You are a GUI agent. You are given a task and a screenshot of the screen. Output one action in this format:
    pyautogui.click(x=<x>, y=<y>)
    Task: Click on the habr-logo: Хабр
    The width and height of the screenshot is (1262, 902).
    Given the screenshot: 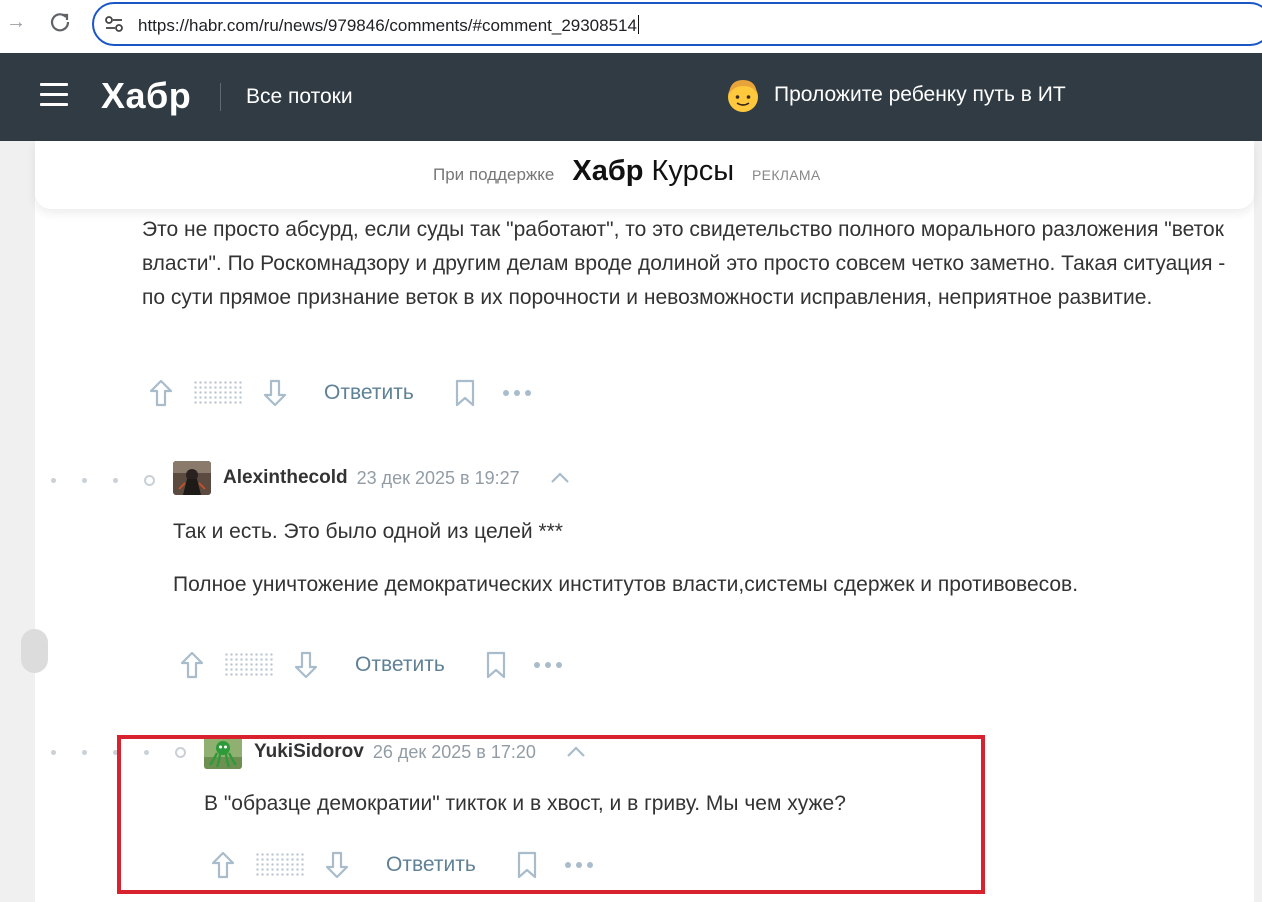 What is the action you would take?
    pyautogui.click(x=146, y=96)
    